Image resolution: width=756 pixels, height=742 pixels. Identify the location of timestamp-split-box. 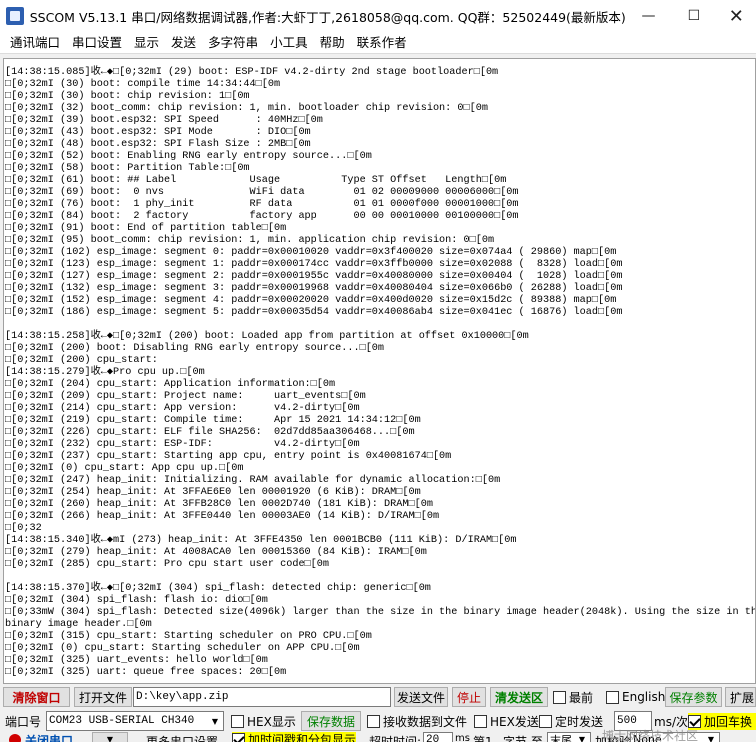
(238, 737).